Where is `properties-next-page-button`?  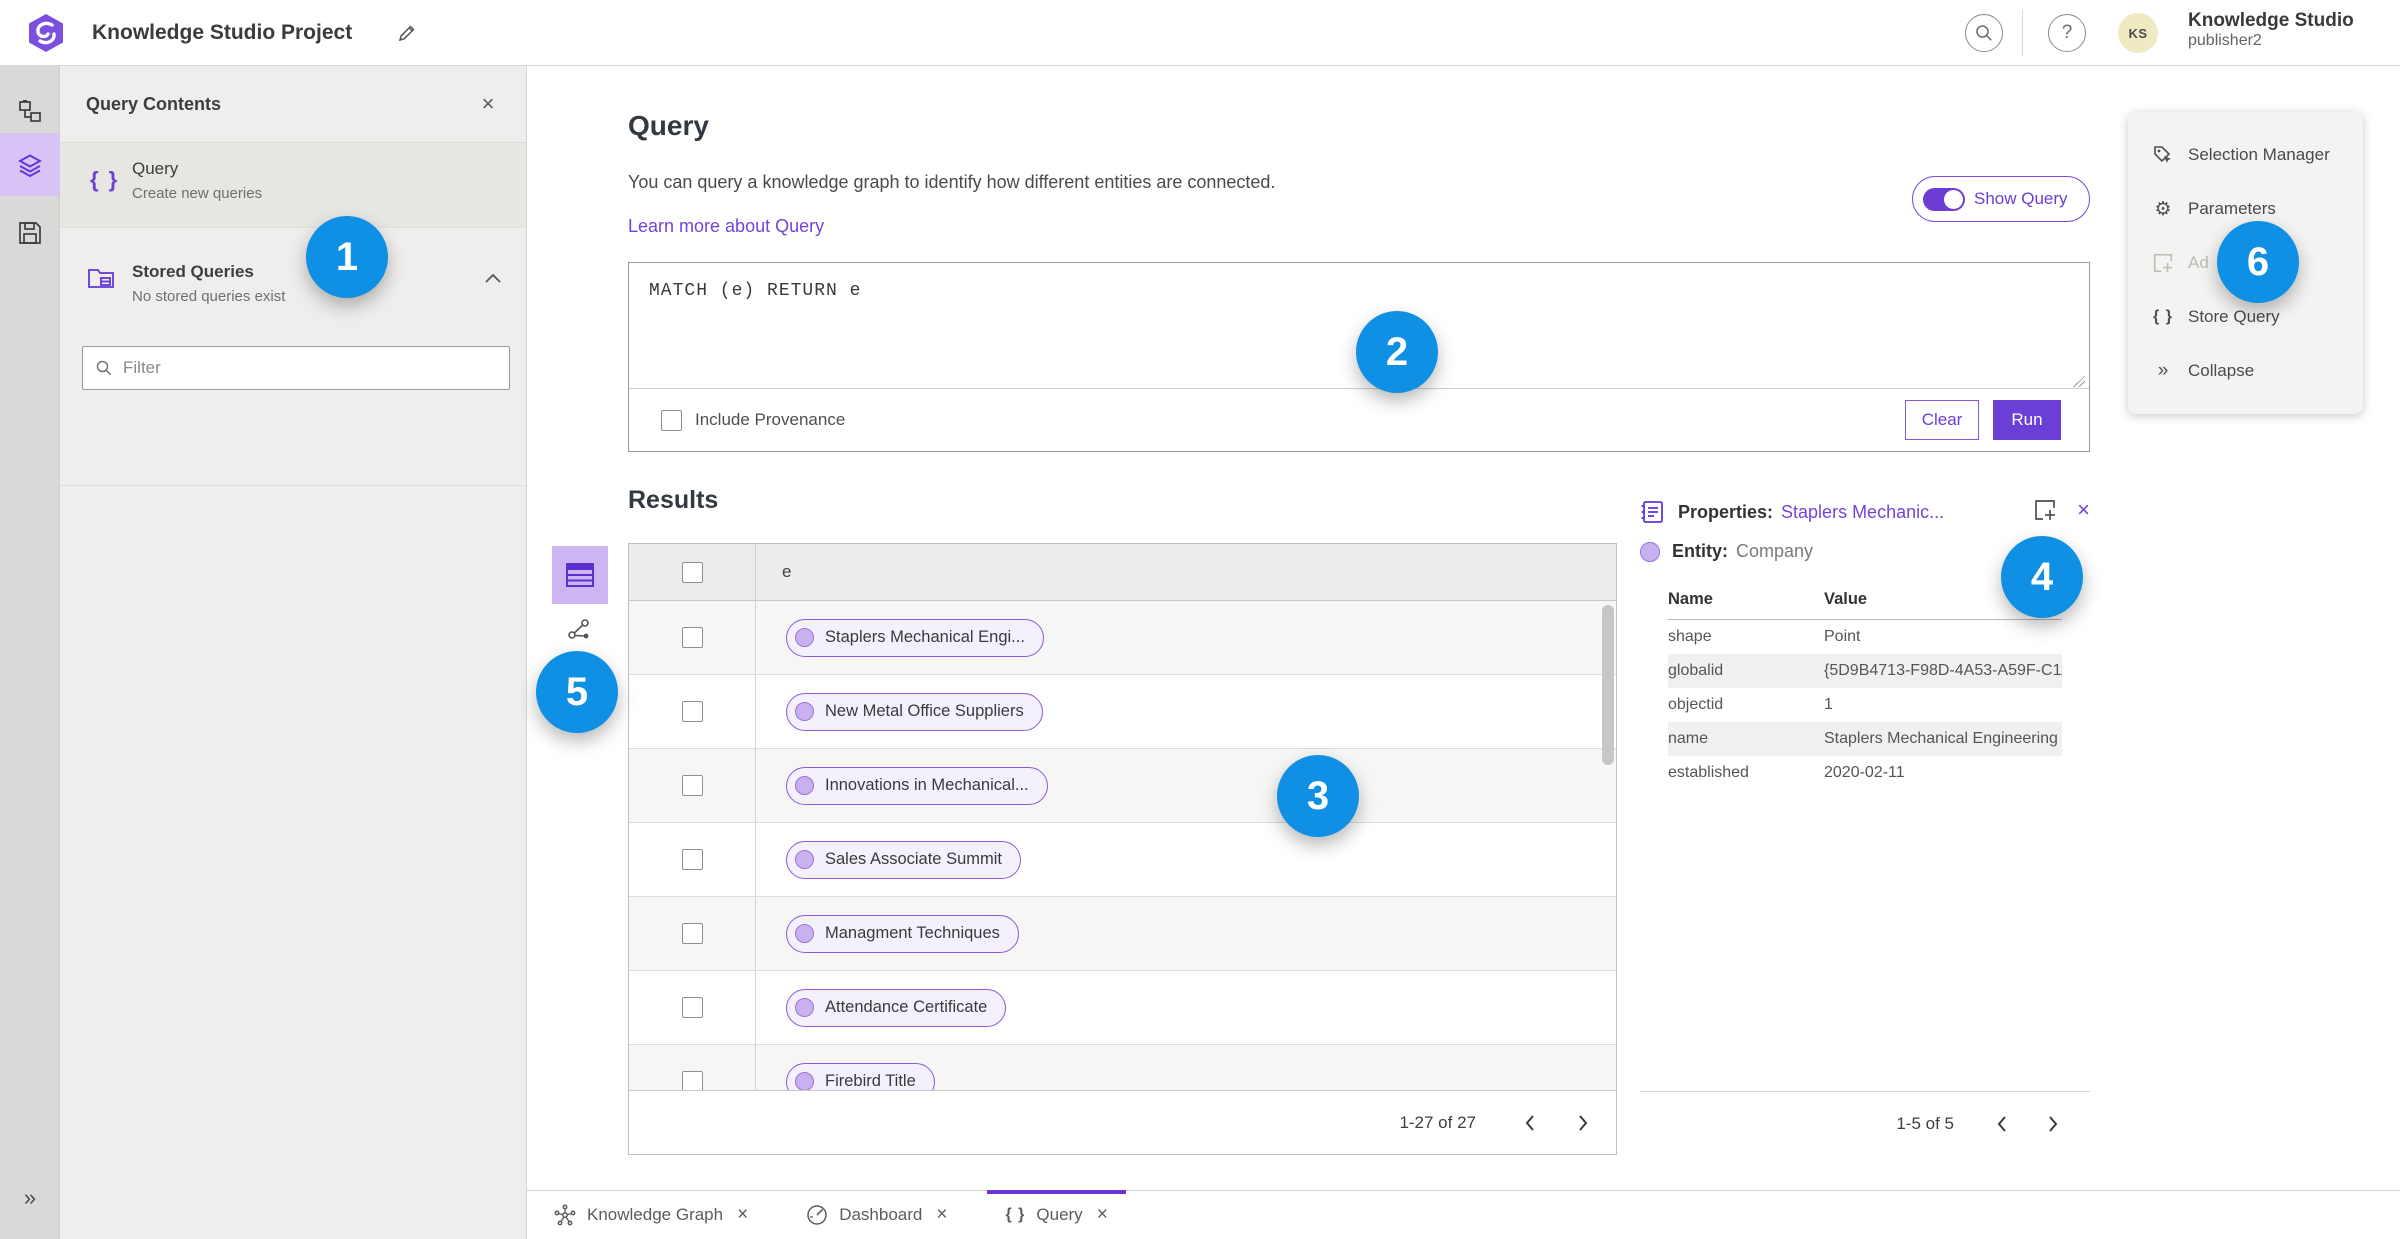
properties-next-page-button is located at coordinates (2053, 1124).